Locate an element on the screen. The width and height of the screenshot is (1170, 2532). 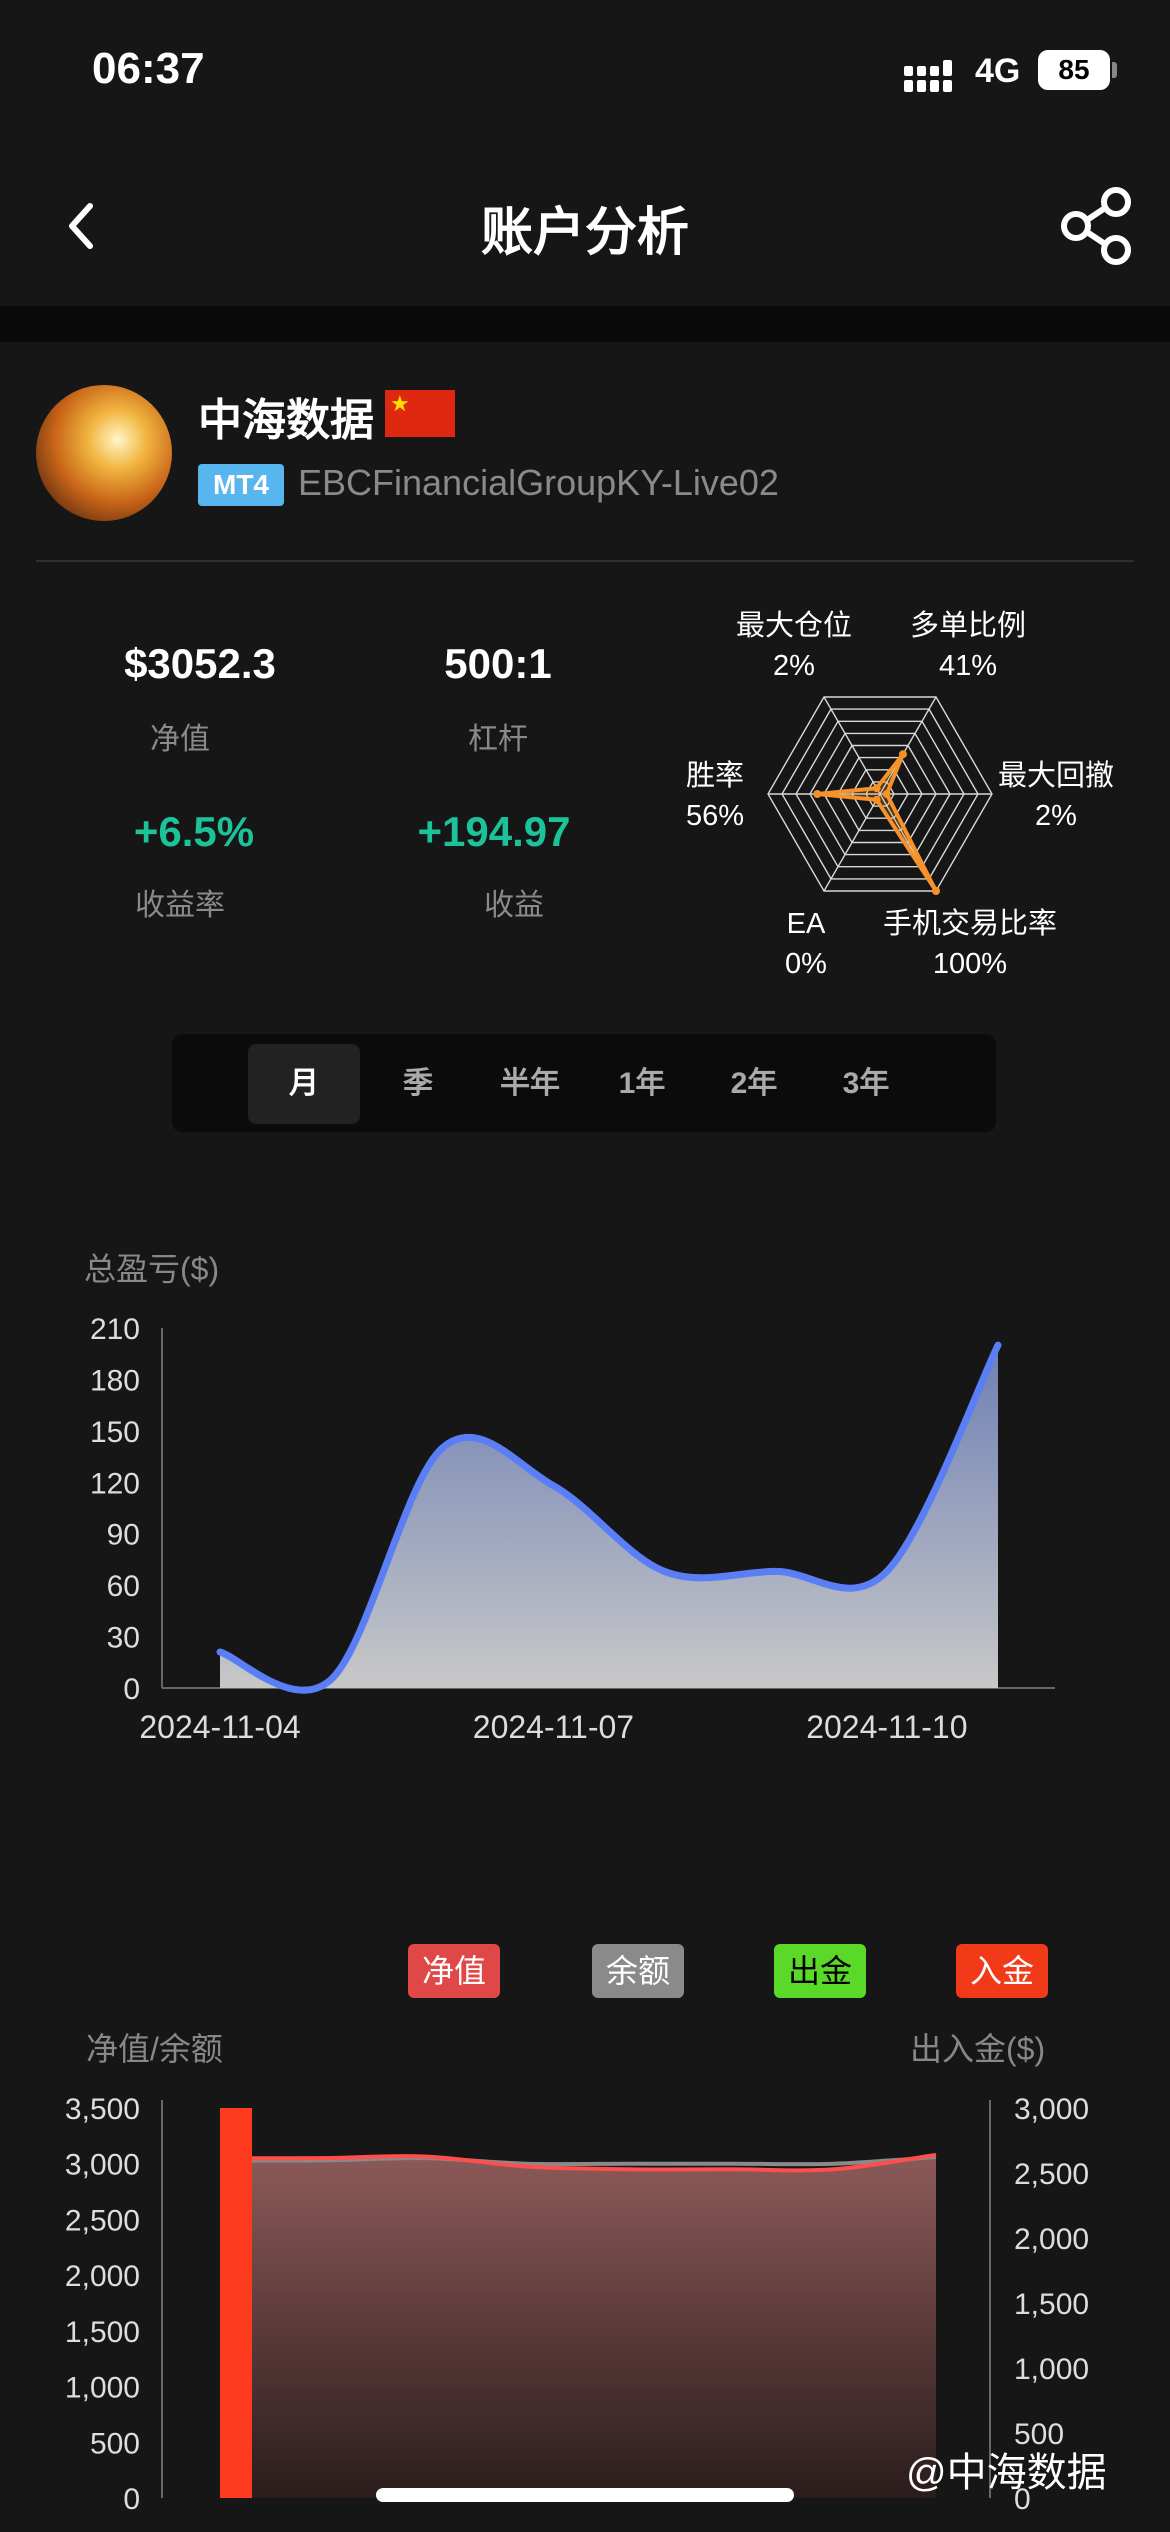
tab-2-year: 2年 is located at coordinates (754, 1084).